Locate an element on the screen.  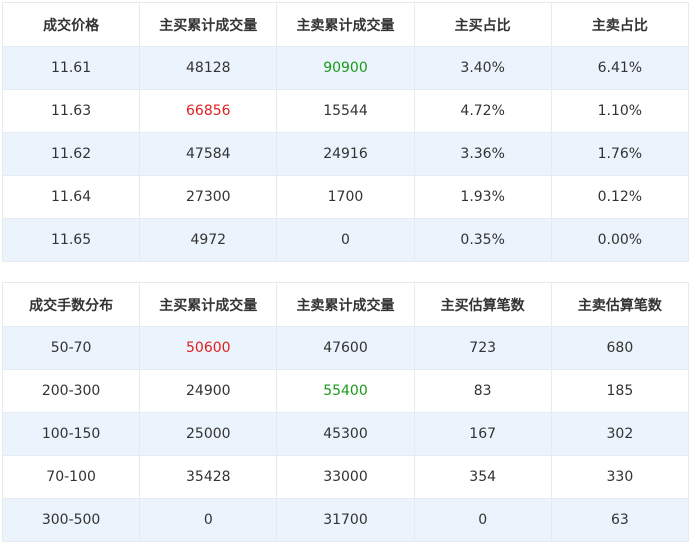
cell-active-sell-volume: 1700 is located at coordinates (345, 197).